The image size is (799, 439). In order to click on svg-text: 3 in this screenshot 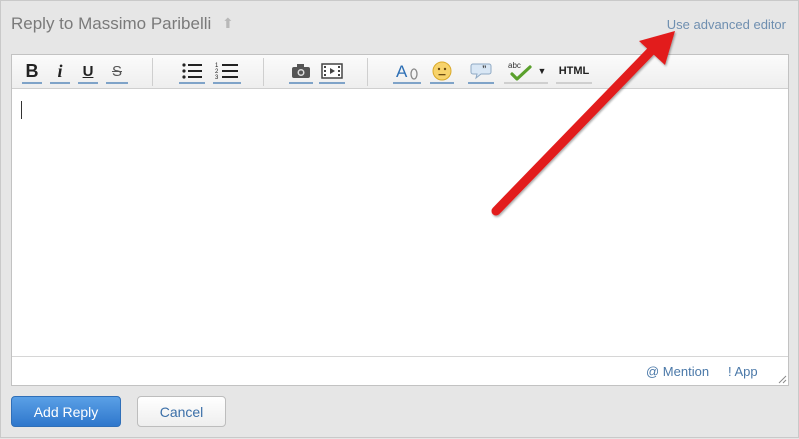, I will do `click(217, 77)`.